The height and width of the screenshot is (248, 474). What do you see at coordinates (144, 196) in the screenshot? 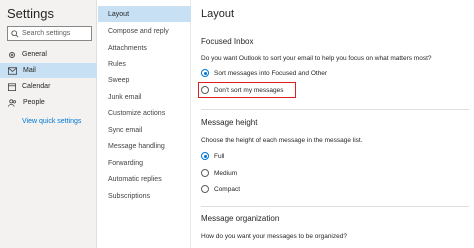
I see `menu-item-subscriptions: Subscriptions` at bounding box center [144, 196].